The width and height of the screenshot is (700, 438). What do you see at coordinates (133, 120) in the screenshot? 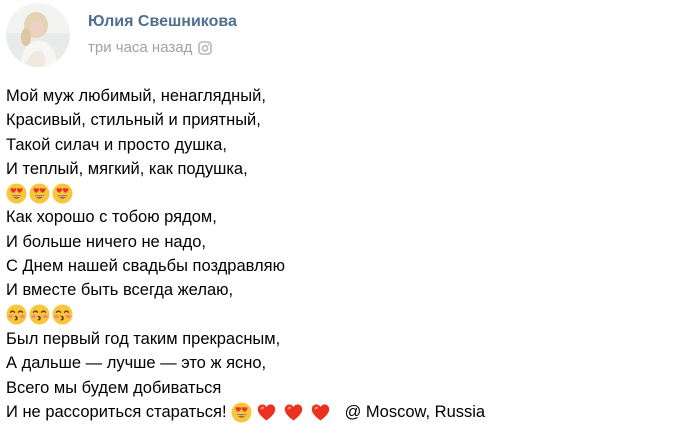
I see `poem-line: Красивый, стильный и приятный,` at bounding box center [133, 120].